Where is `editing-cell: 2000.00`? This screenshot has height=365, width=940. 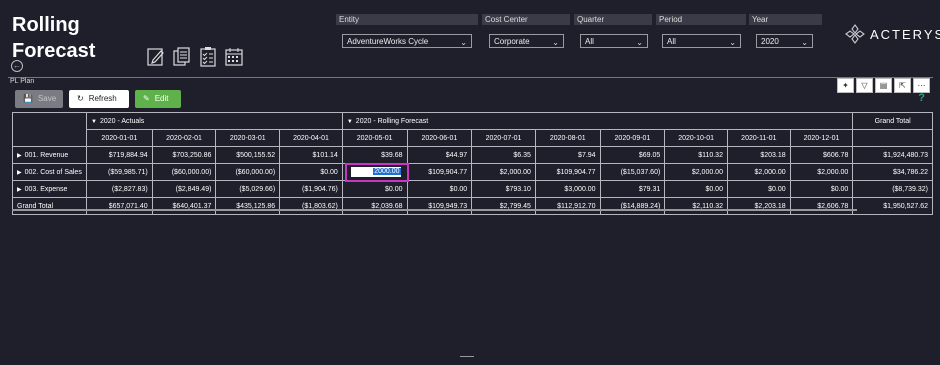 editing-cell: 2000.00 is located at coordinates (375, 172).